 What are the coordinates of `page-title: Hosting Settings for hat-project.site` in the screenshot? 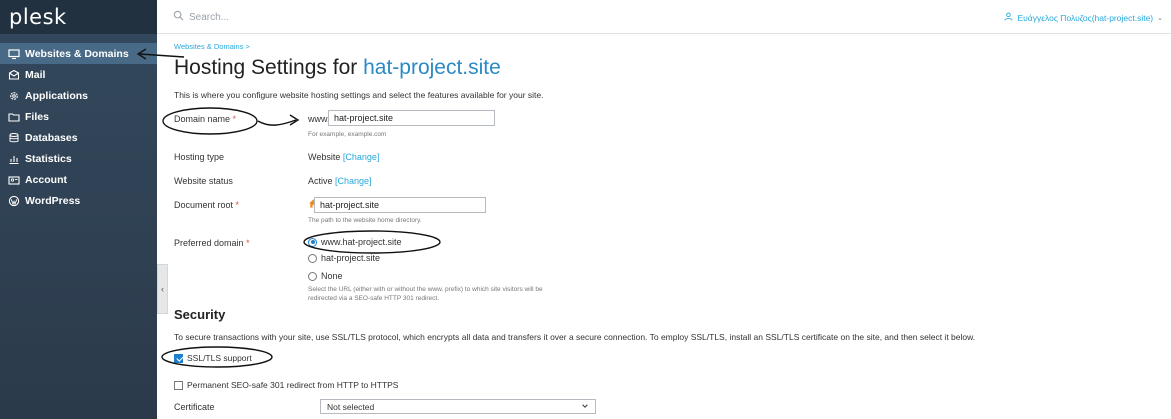 It's located at (337, 68).